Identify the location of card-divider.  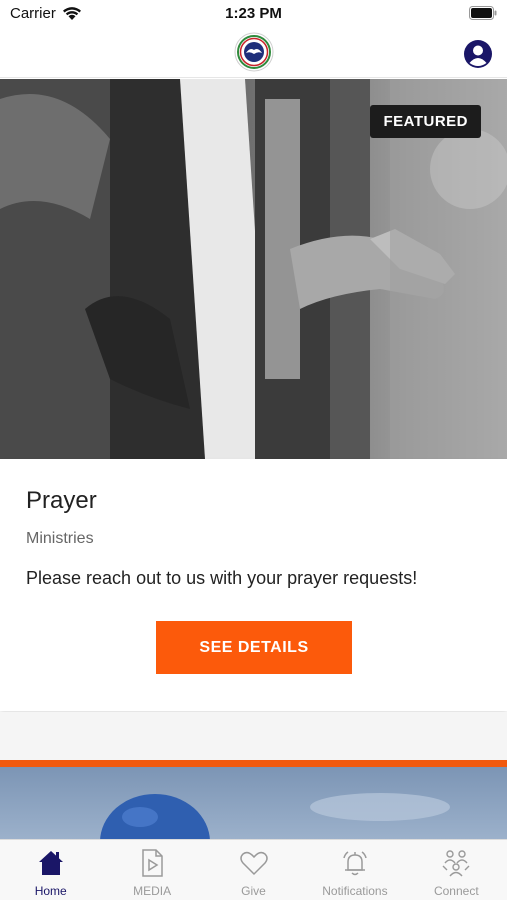
(253, 736).